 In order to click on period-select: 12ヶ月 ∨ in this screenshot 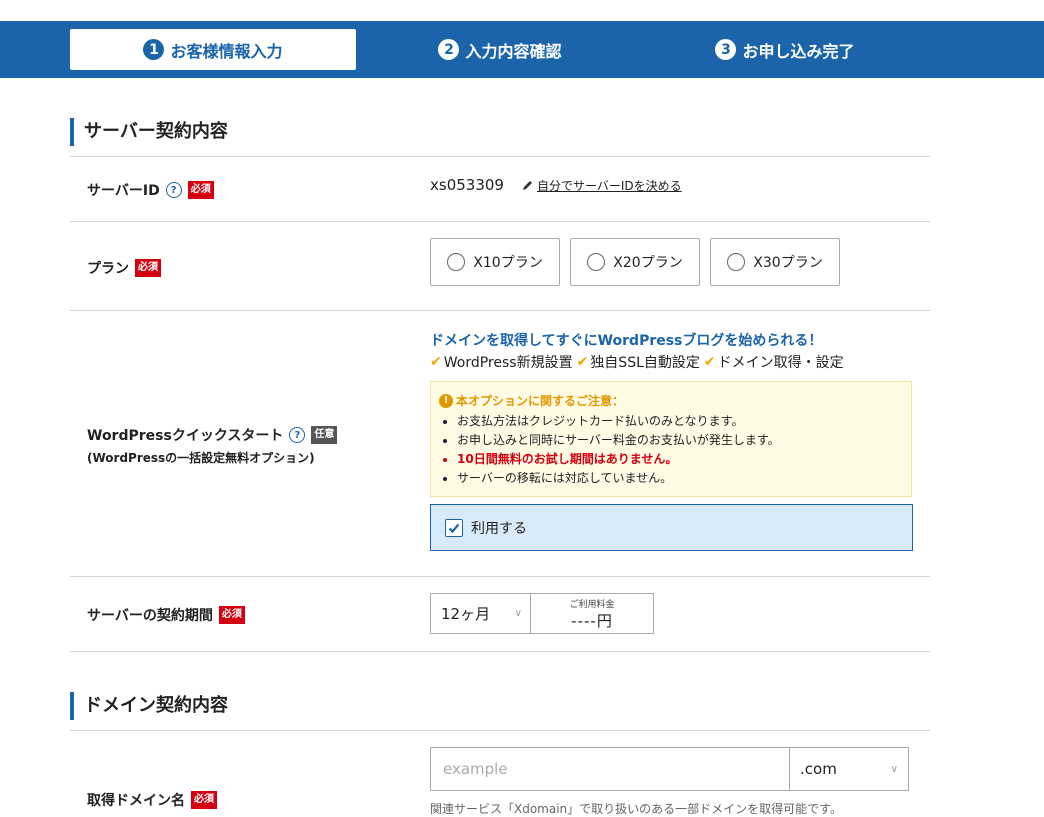, I will do `click(481, 613)`.